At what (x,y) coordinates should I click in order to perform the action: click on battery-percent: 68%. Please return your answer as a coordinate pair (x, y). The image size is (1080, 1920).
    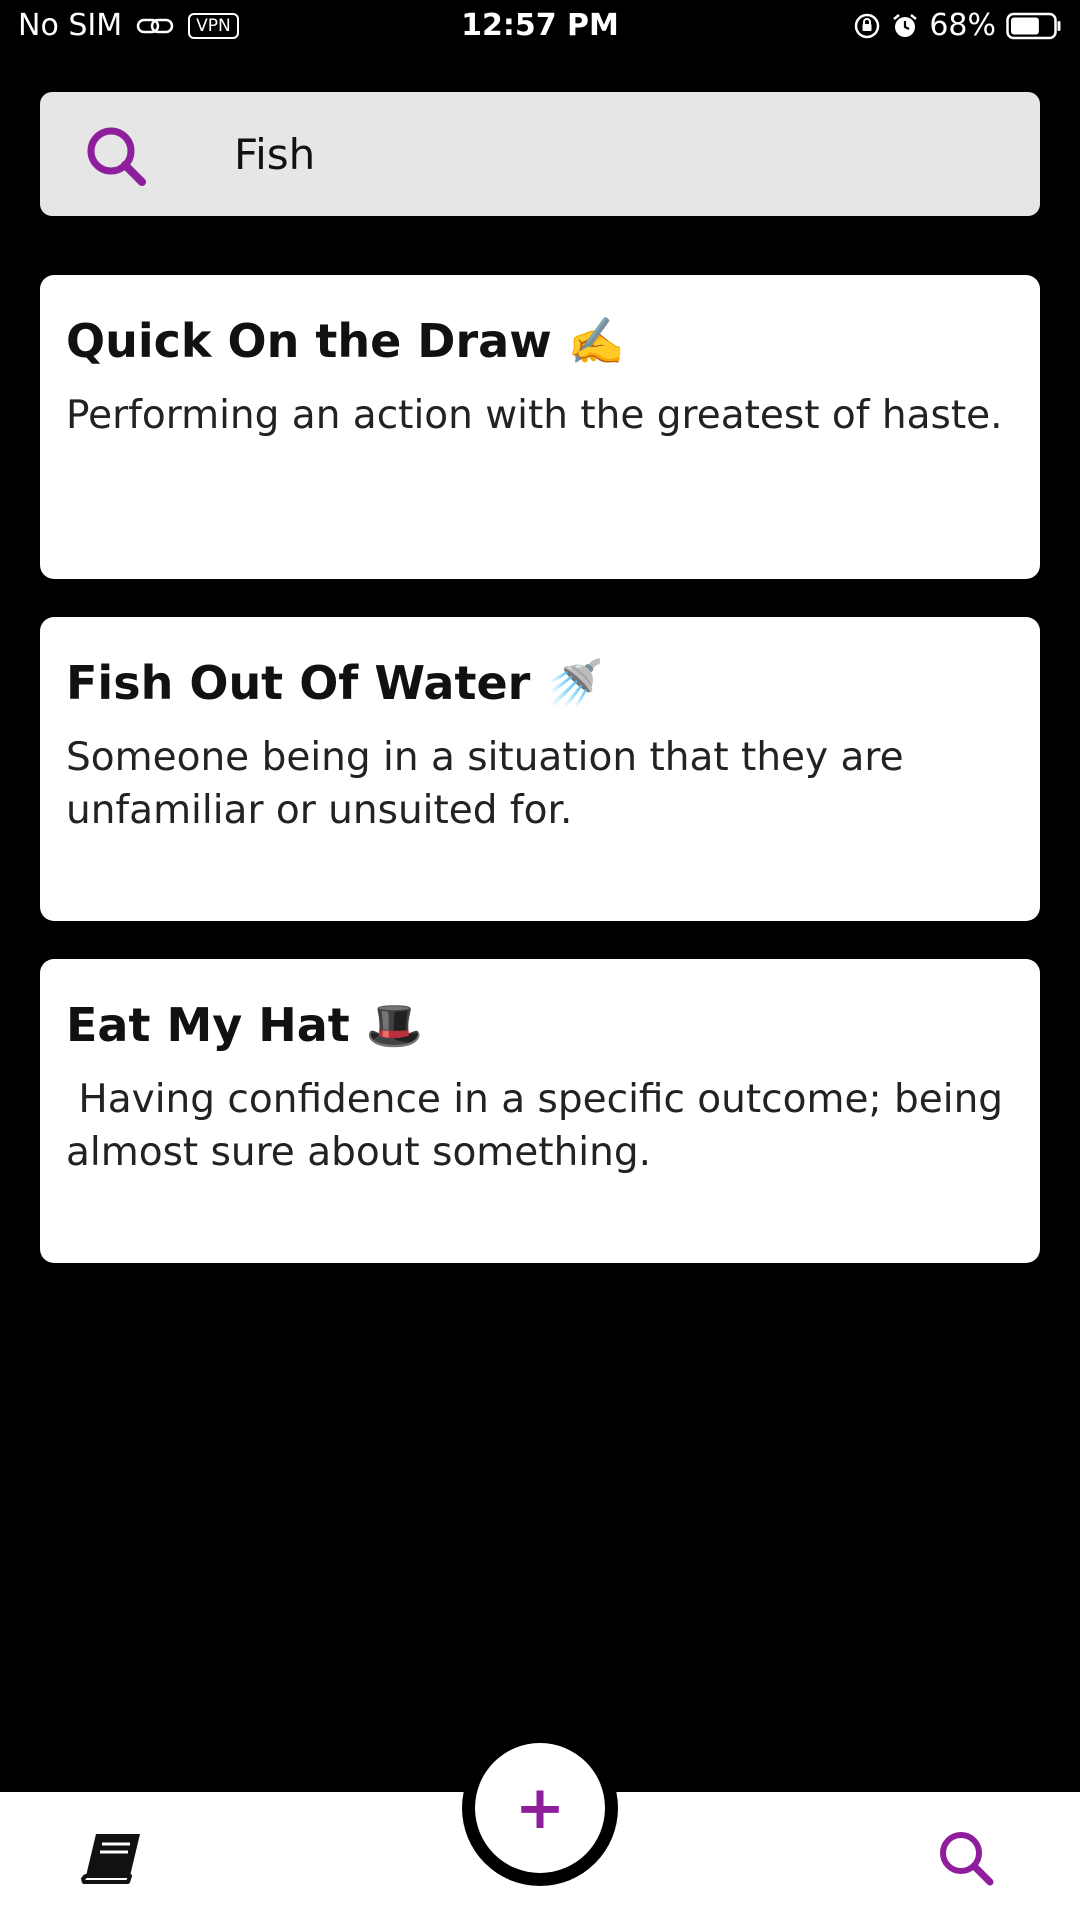
    Looking at the image, I should click on (962, 25).